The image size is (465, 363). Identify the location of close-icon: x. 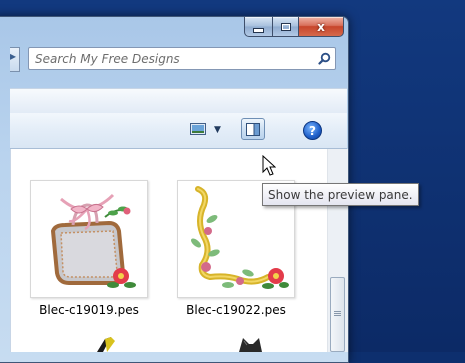
(321, 26).